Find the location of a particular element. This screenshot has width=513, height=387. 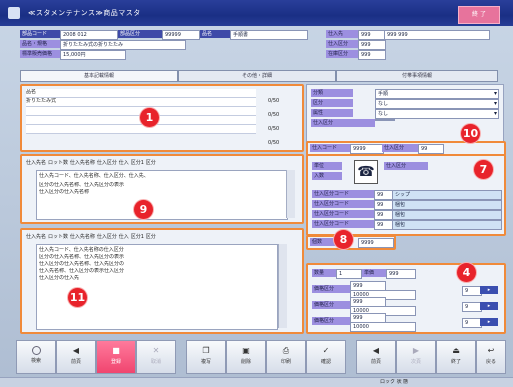

pkg-row: 仕入区分コード 99 シップ is located at coordinates (407, 195).